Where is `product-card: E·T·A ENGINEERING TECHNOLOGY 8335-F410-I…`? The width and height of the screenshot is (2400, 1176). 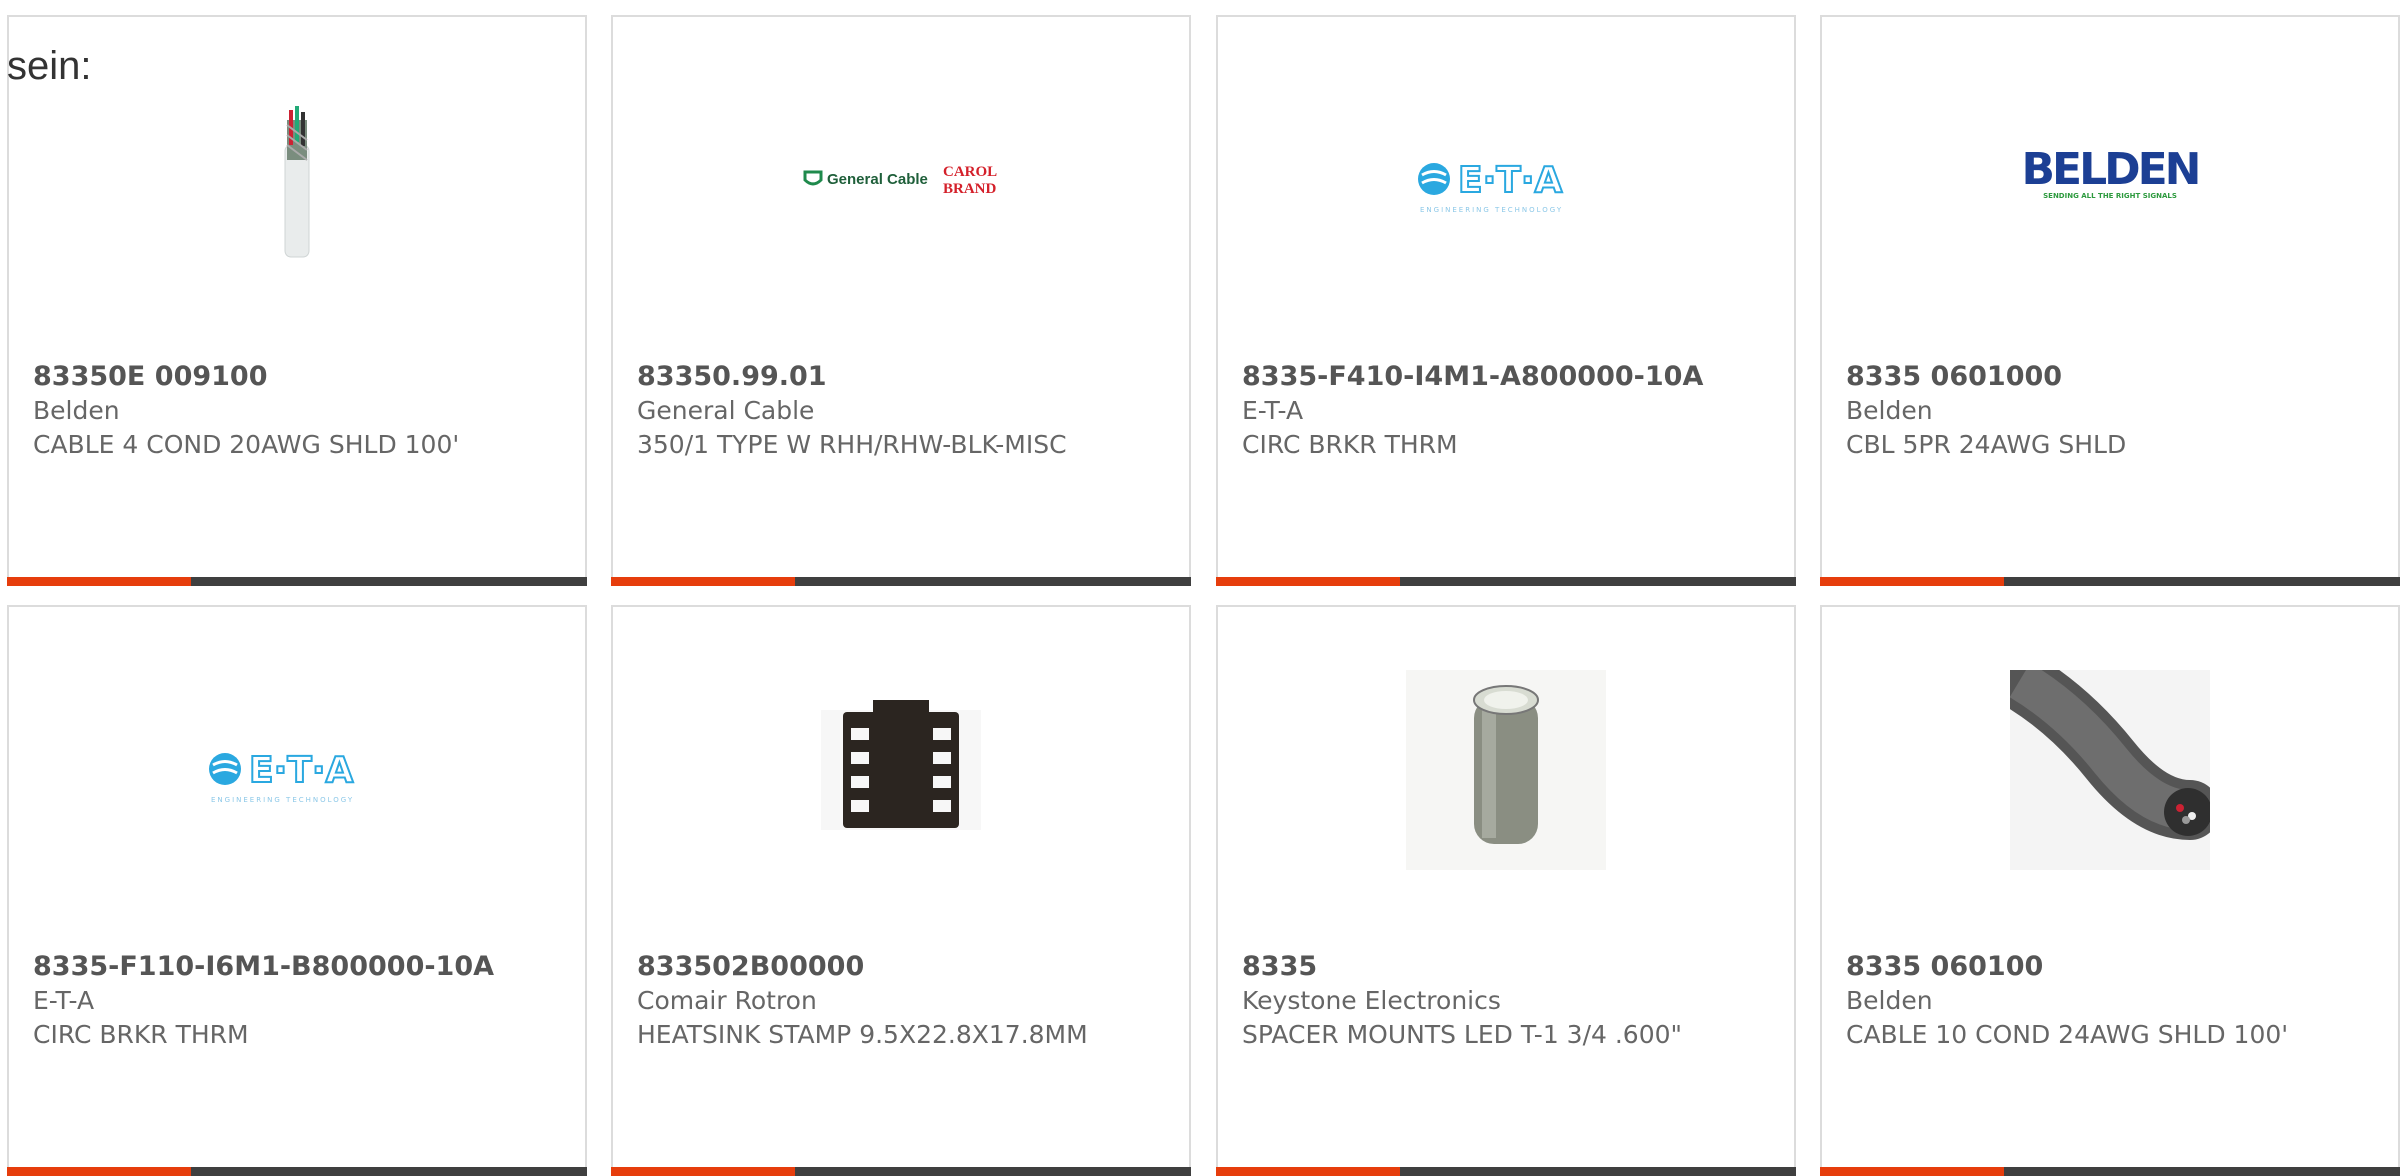 product-card: E·T·A ENGINEERING TECHNOLOGY 8335-F410-I… is located at coordinates (1506, 300).